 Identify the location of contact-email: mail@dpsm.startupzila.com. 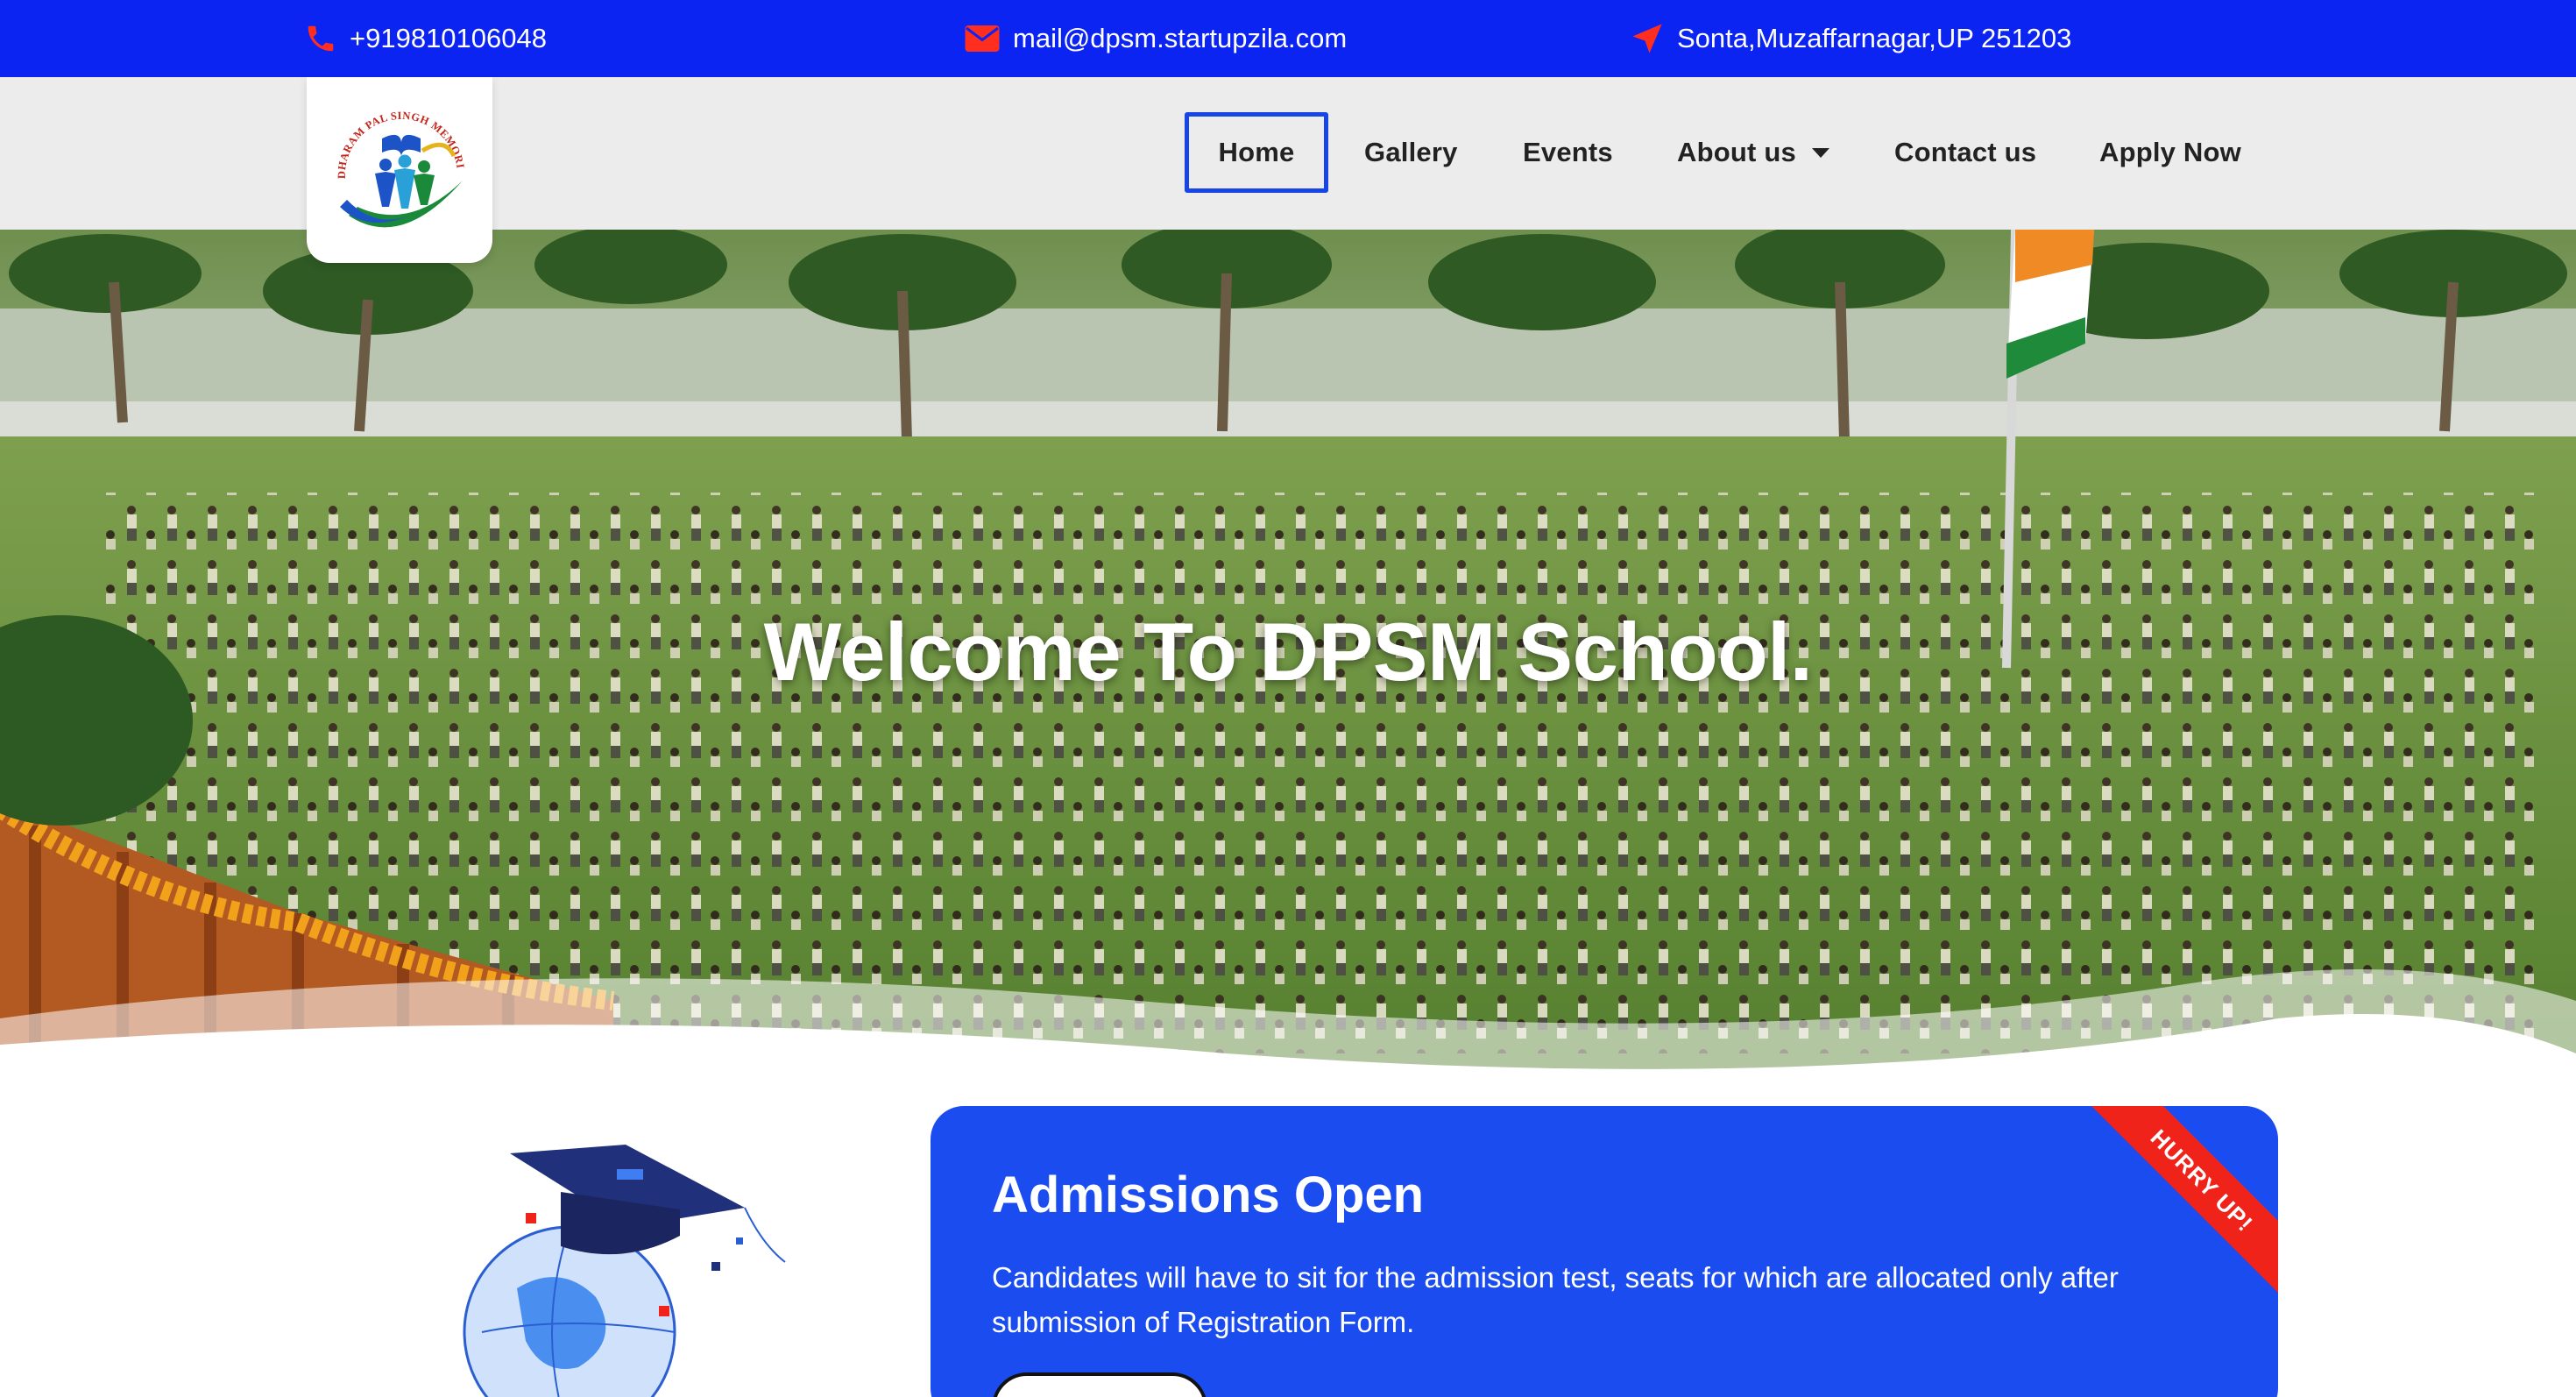
(1155, 38).